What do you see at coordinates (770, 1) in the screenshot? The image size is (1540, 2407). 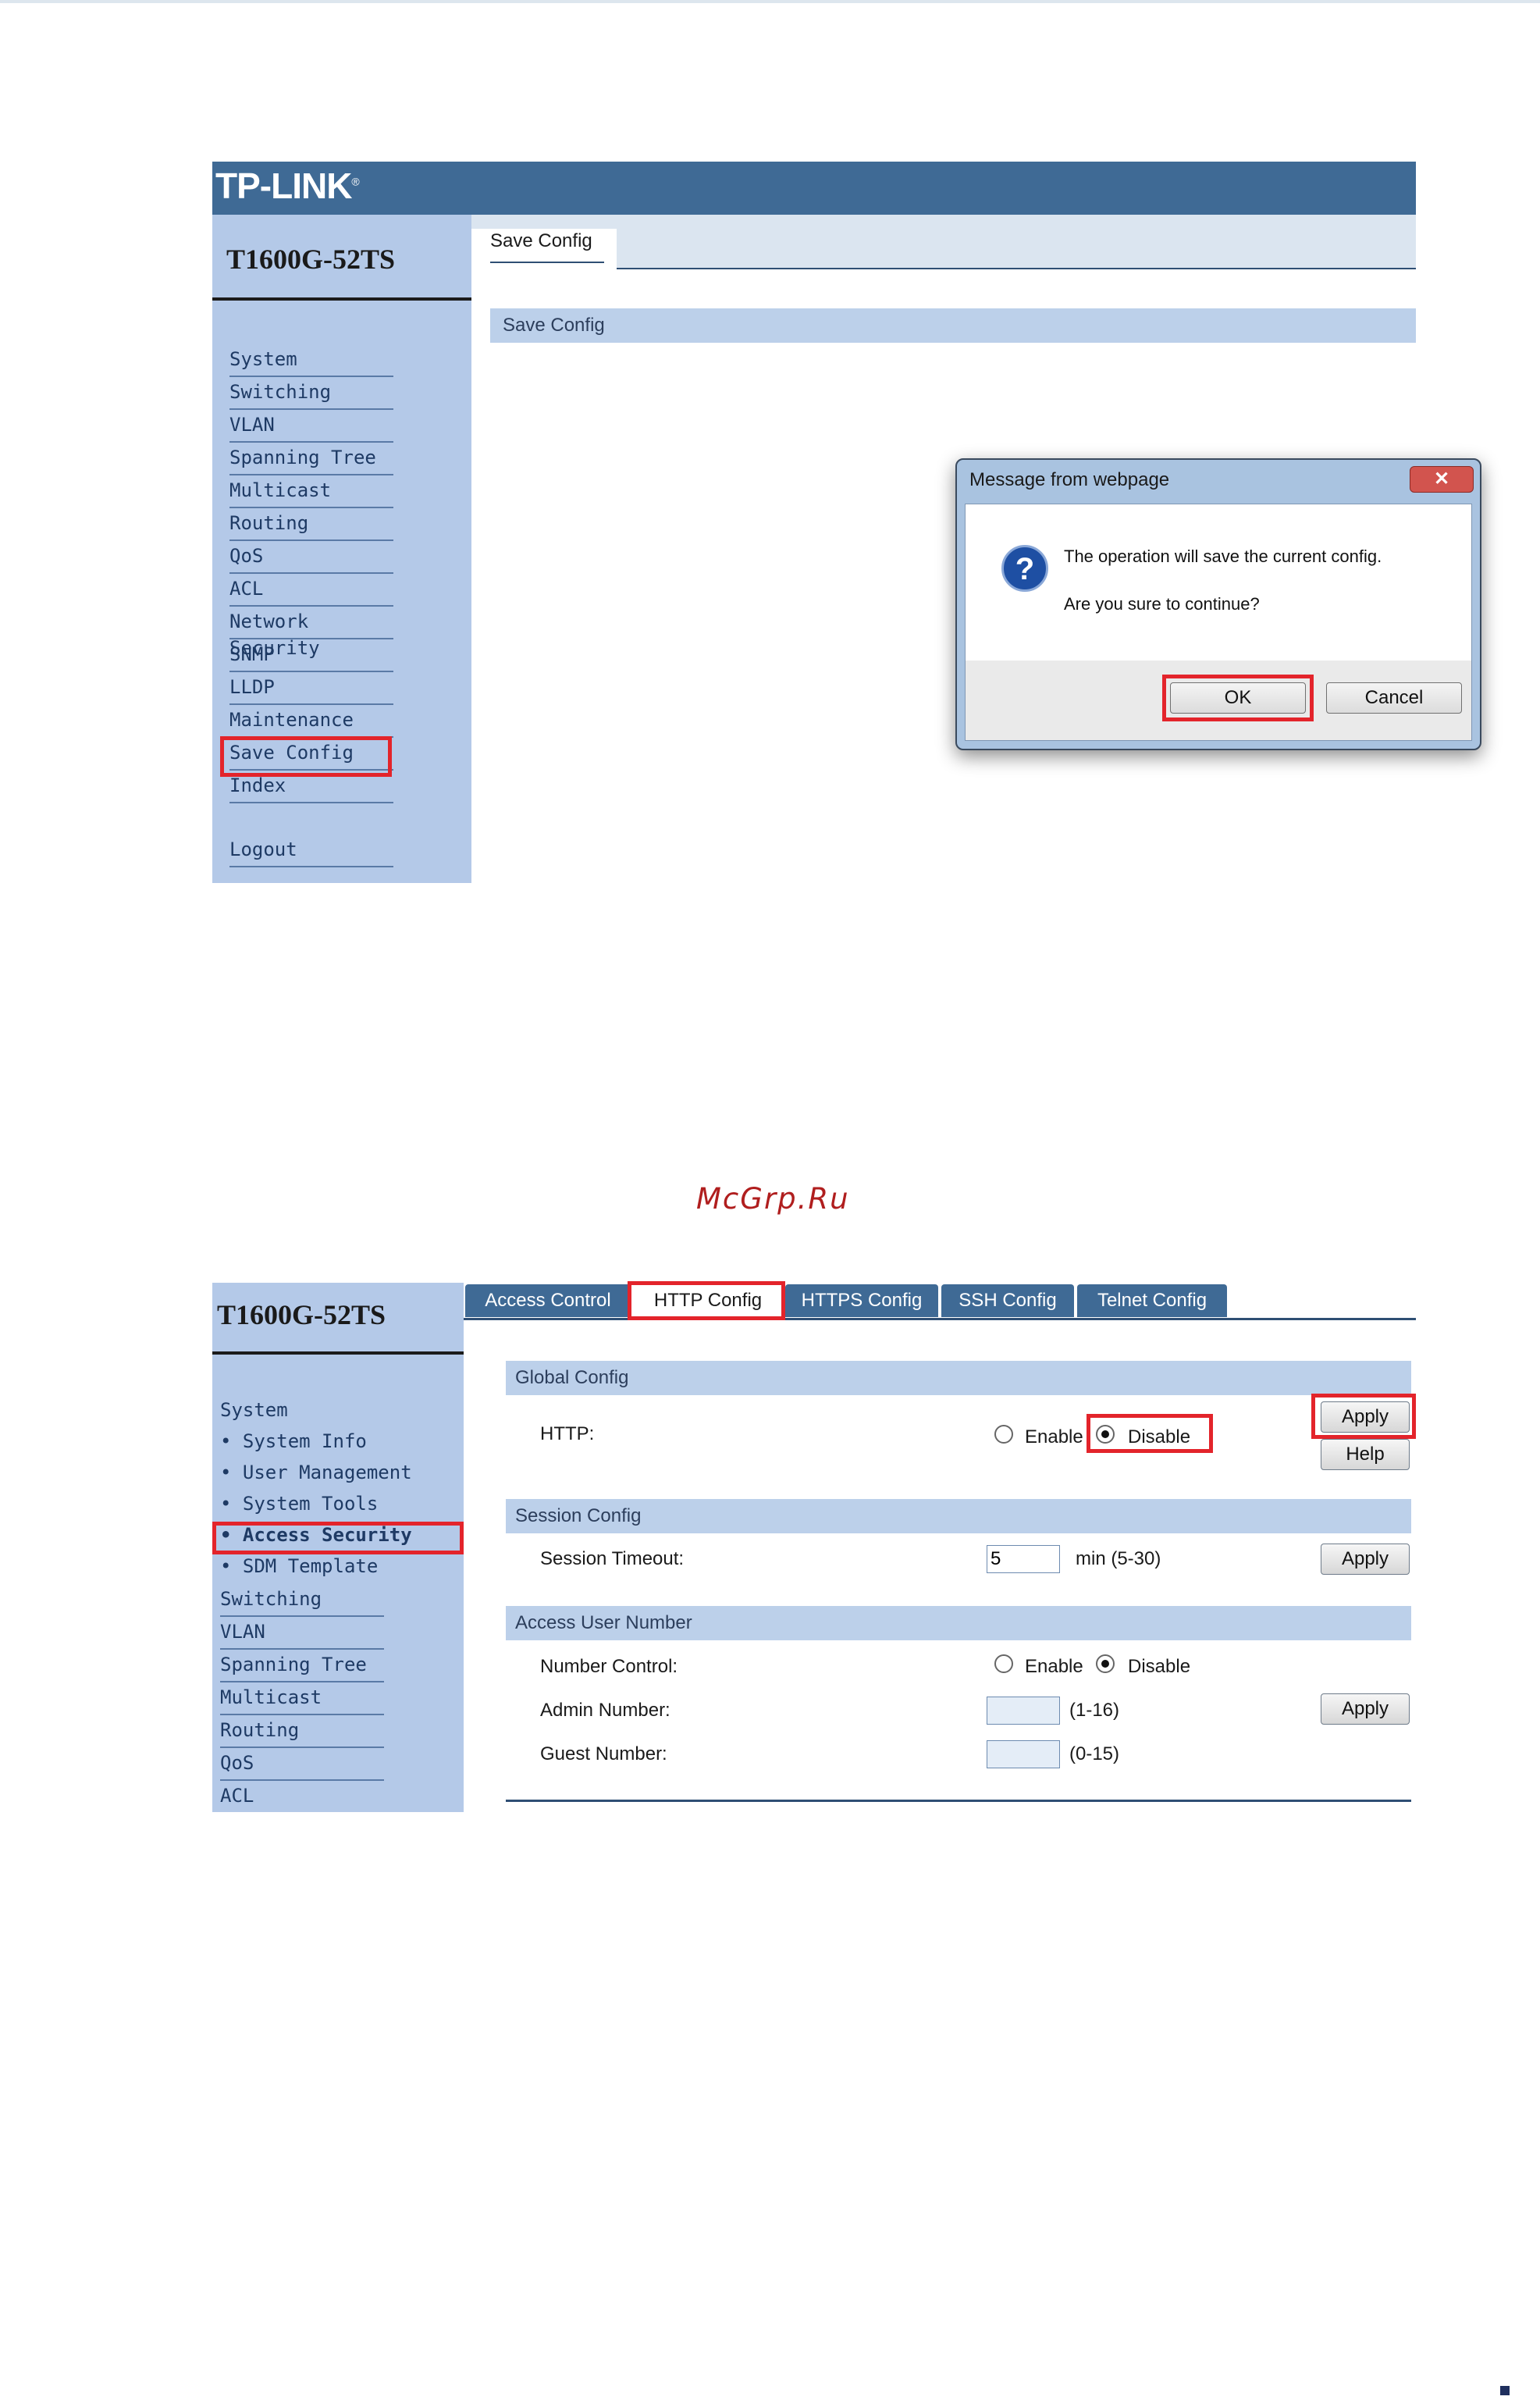 I see `top-rule` at bounding box center [770, 1].